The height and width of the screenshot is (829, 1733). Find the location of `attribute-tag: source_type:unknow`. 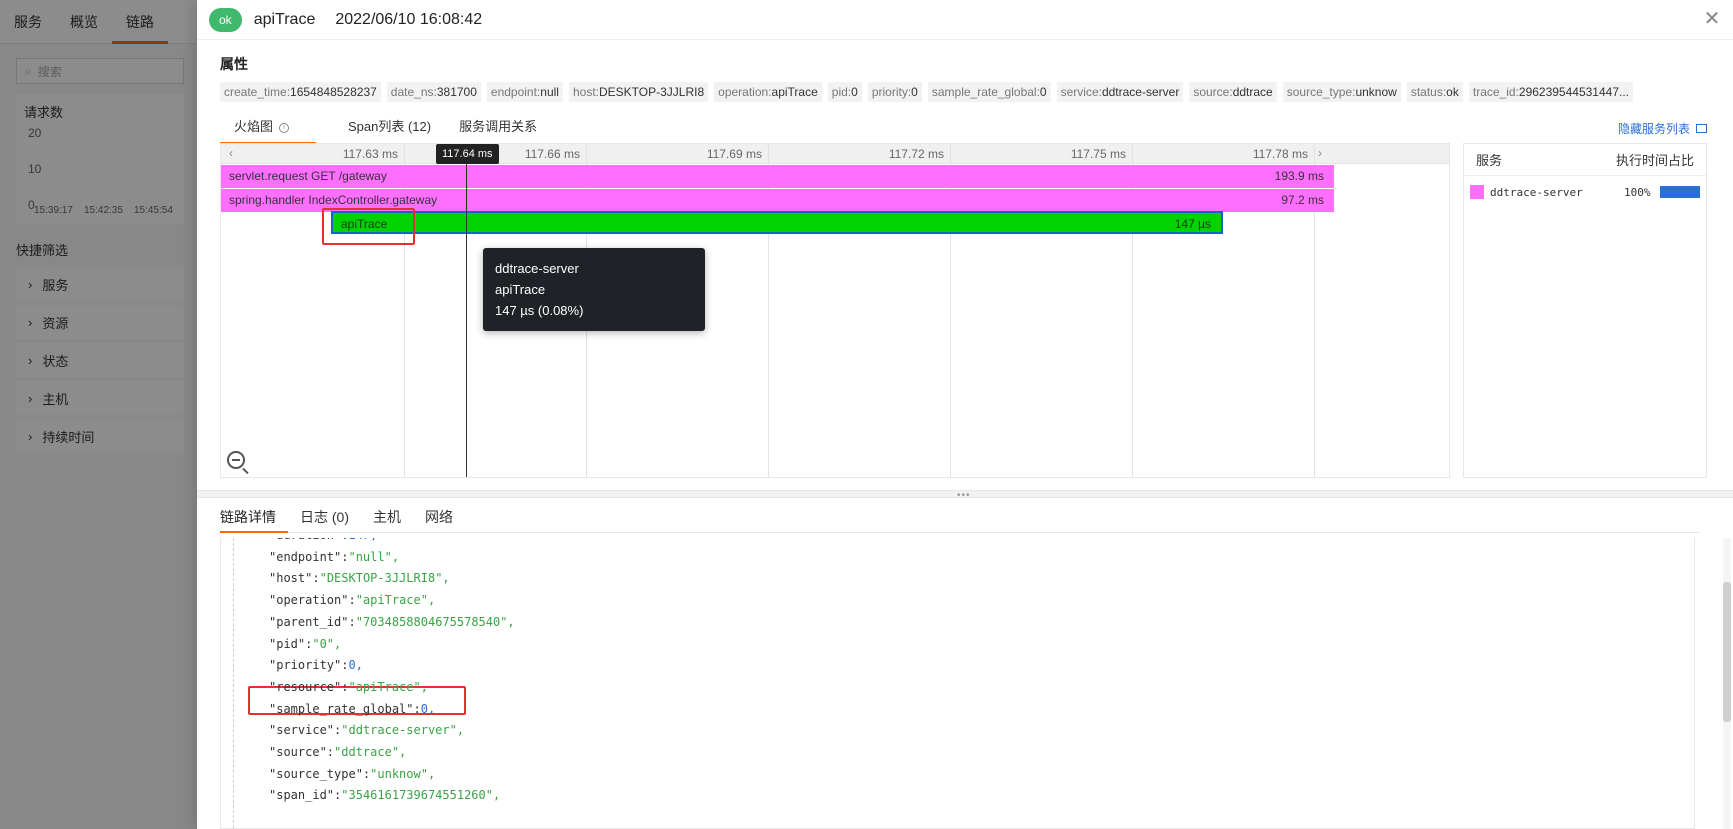

attribute-tag: source_type:unknow is located at coordinates (1341, 92).